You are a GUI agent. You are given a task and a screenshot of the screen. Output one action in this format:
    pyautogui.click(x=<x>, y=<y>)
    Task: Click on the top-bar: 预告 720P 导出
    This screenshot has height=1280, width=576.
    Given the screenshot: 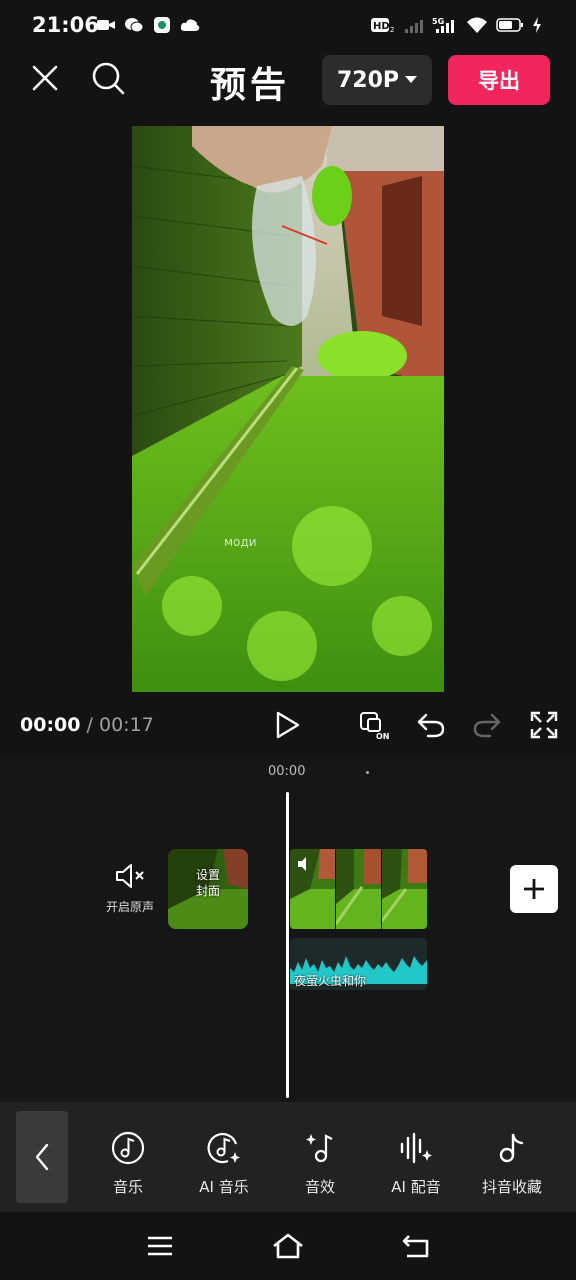 What is the action you would take?
    pyautogui.click(x=288, y=82)
    